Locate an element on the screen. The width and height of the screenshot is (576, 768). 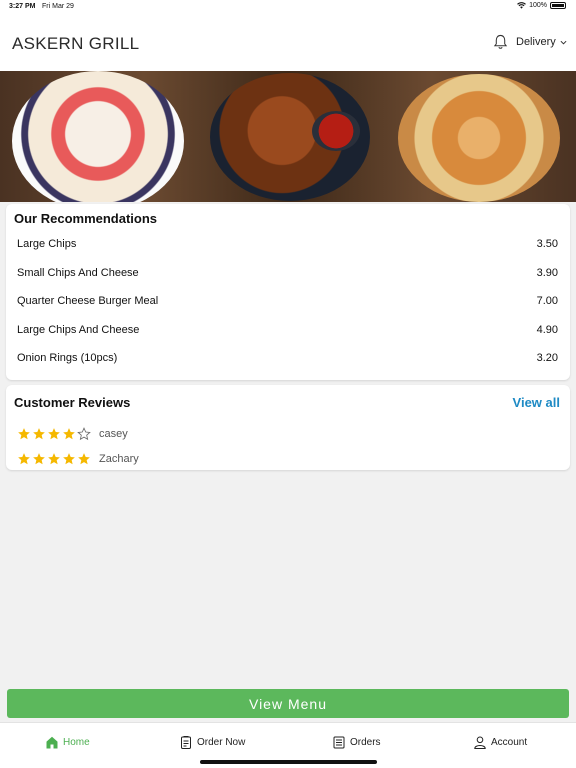
view-menu-button: View Menu is located at coordinates (288, 703).